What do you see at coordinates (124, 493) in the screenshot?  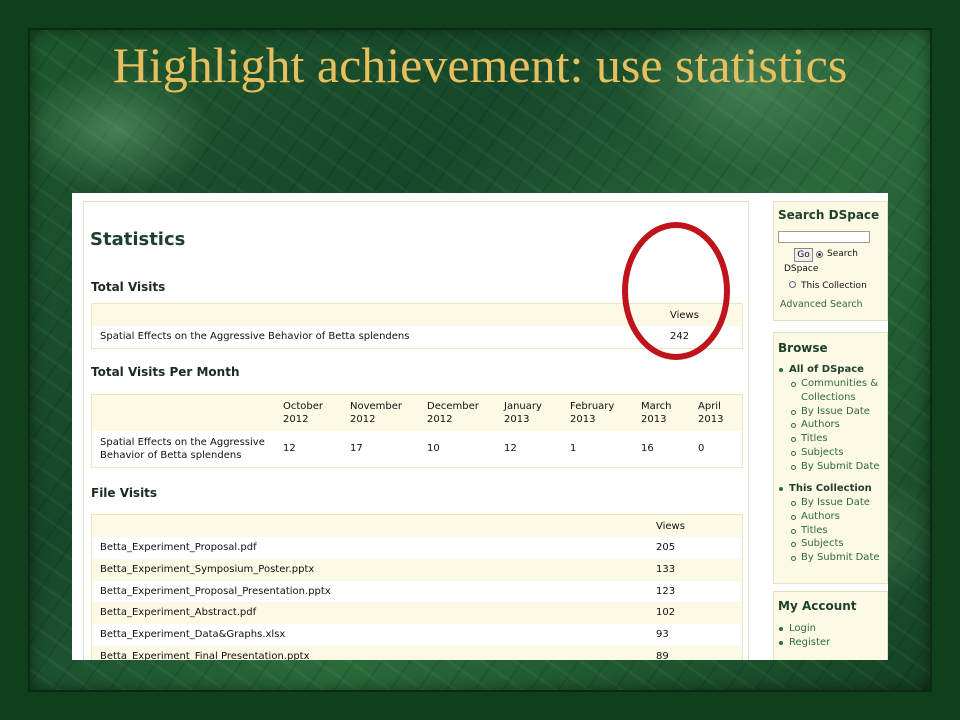 I see `file-visits-heading: File Visits` at bounding box center [124, 493].